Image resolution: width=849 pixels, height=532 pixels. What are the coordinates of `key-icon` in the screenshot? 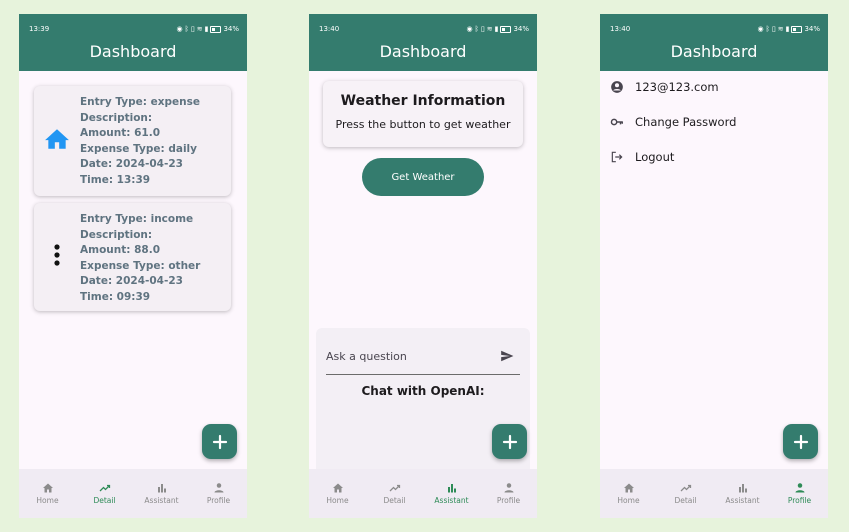 It's located at (616, 122).